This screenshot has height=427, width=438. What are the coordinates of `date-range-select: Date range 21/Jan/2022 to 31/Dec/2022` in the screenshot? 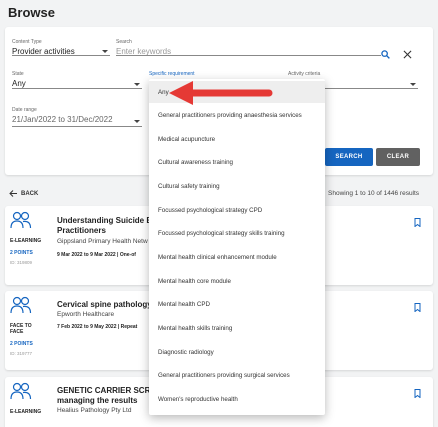 It's located at (77, 117).